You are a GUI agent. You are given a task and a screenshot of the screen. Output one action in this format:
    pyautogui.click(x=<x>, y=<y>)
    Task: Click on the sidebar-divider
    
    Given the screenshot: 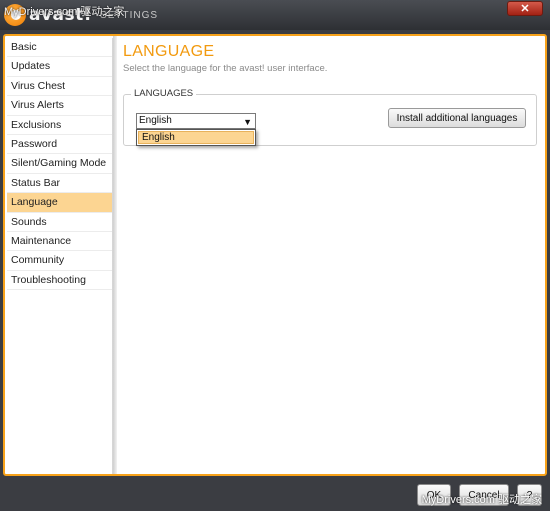 What is the action you would take?
    pyautogui.click(x=115, y=255)
    